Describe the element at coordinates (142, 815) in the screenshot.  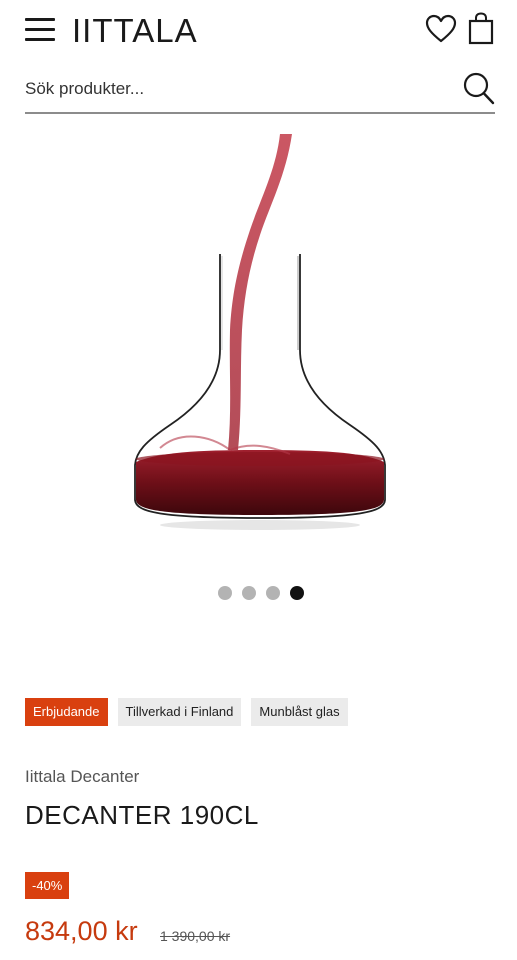
I see `product-title: DECANTER 190CL` at that location.